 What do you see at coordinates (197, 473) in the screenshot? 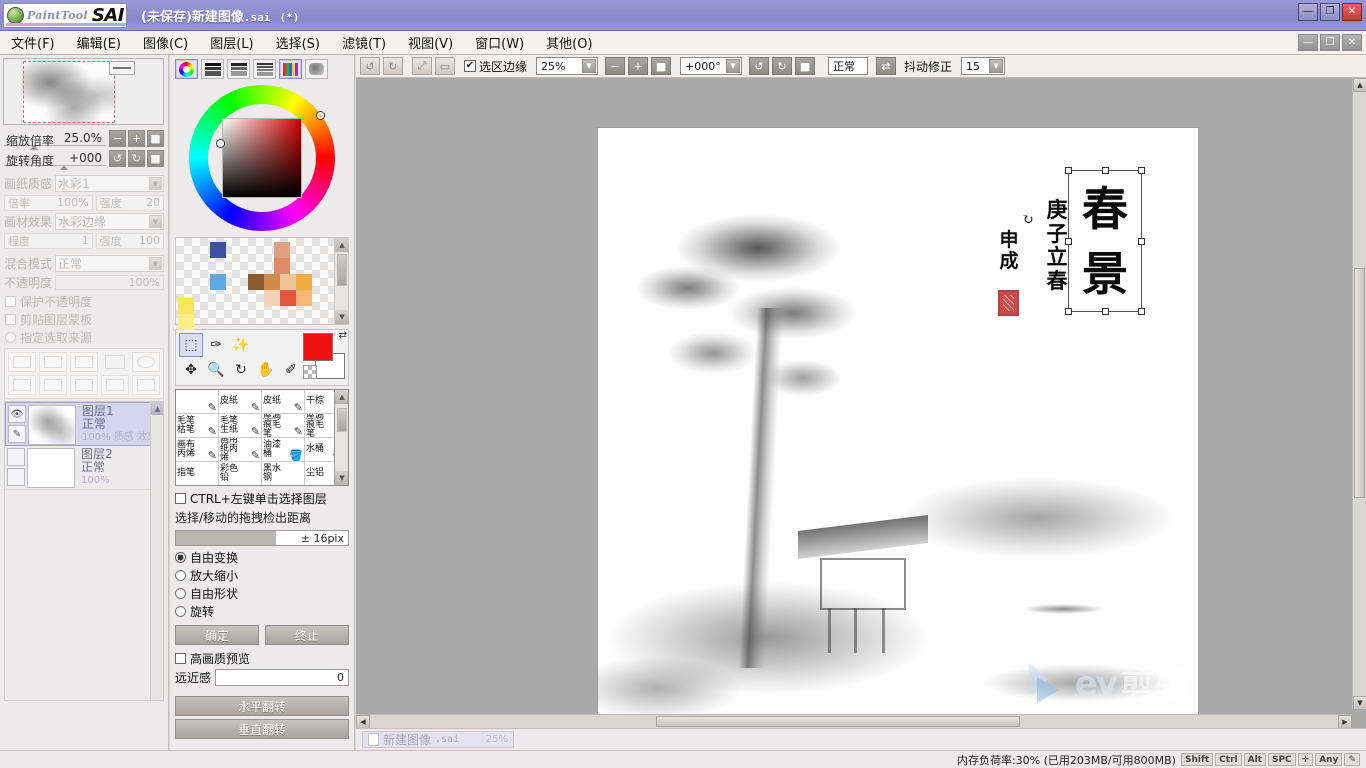
I see `brush-preset: 指笔` at bounding box center [197, 473].